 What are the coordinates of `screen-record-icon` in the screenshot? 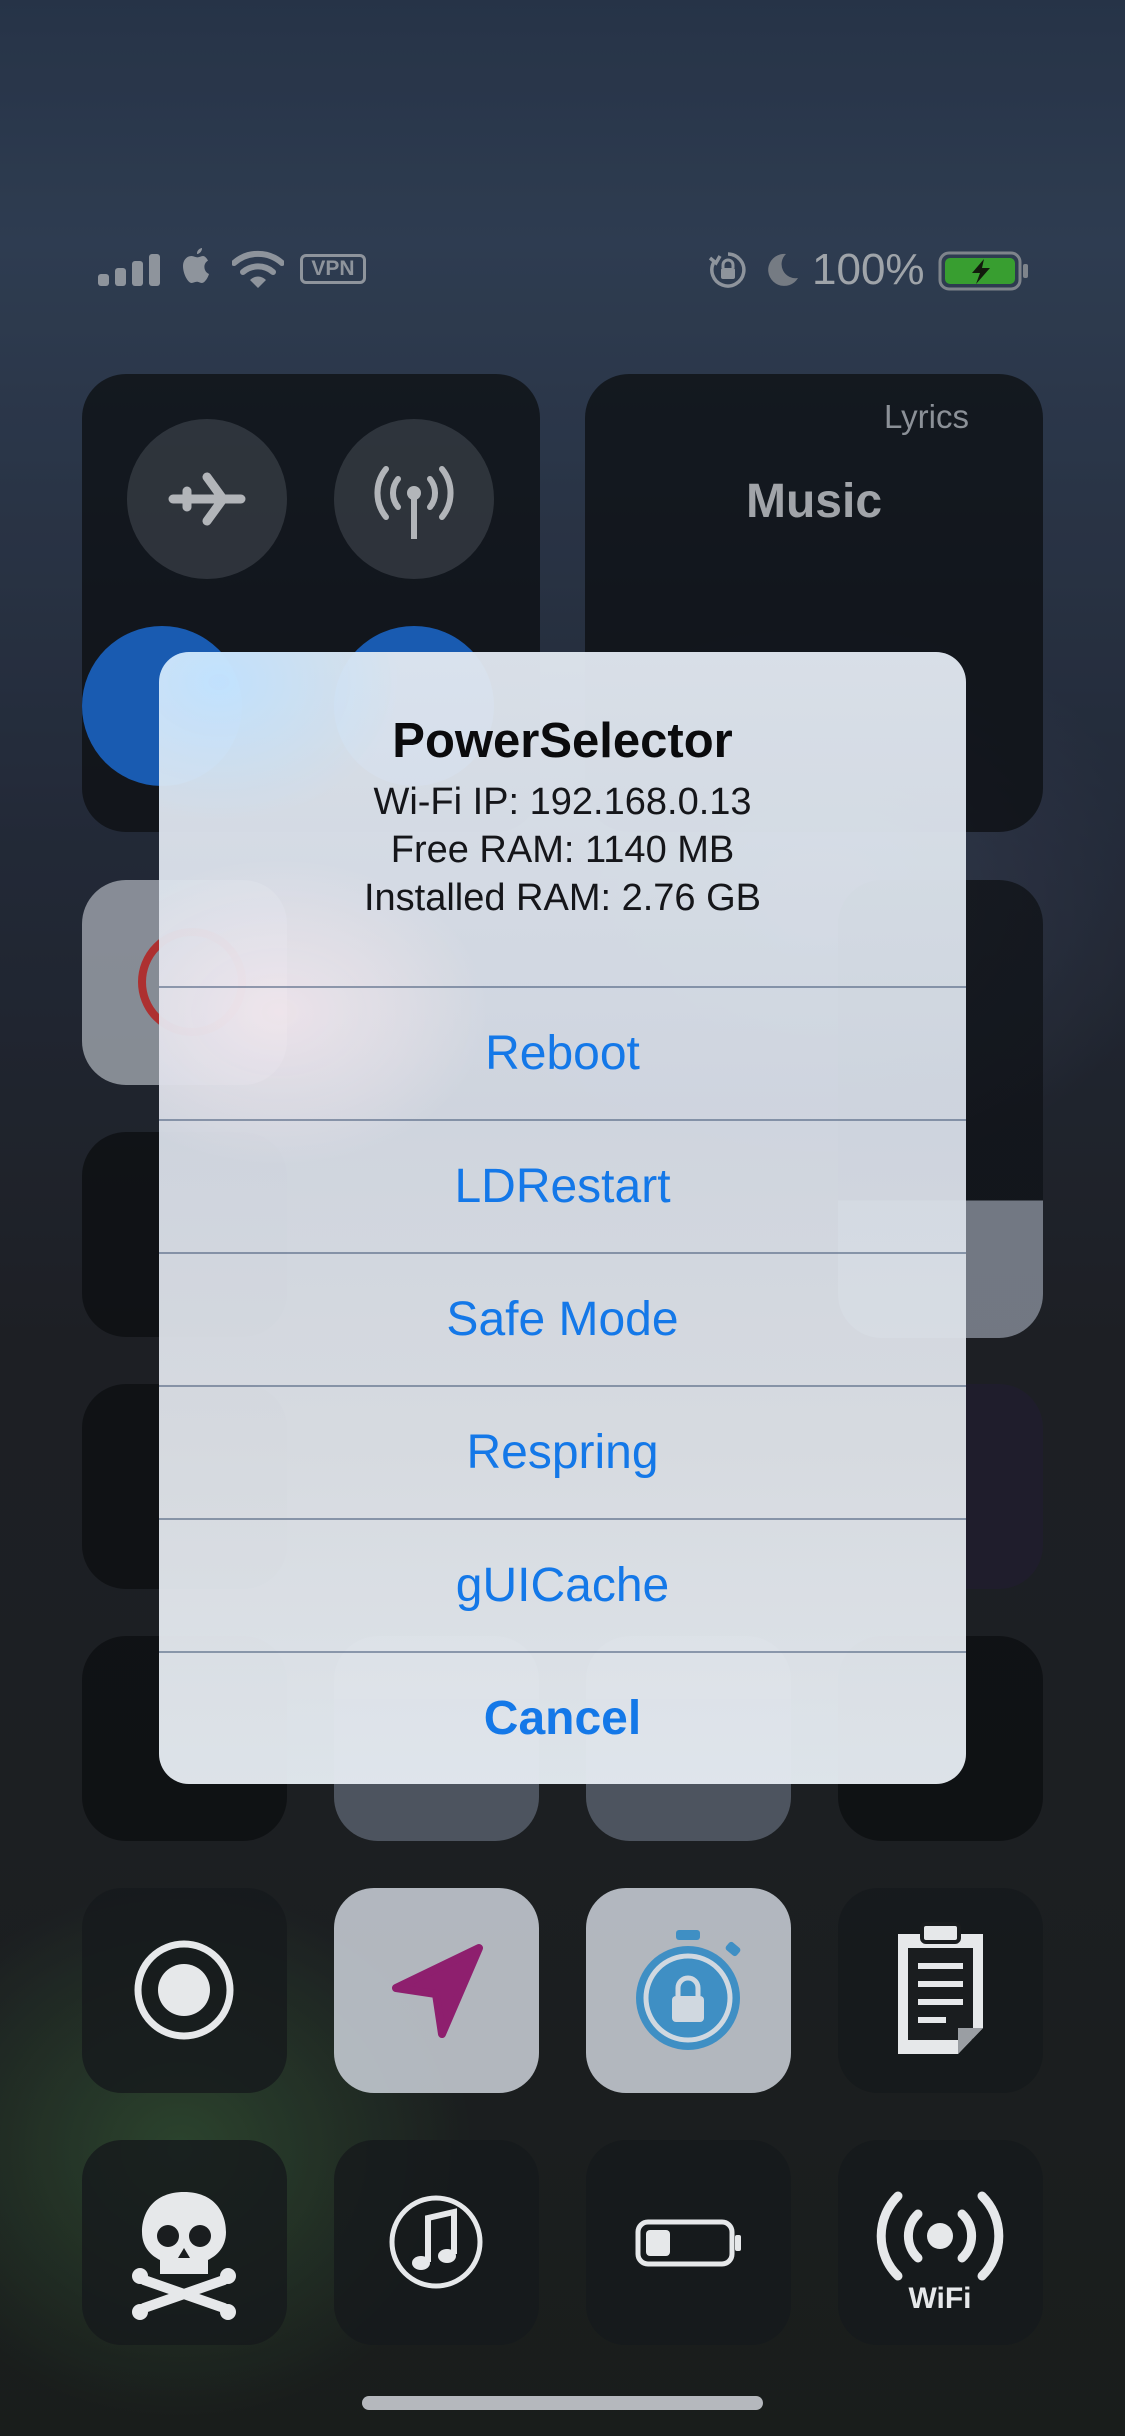 It's located at (184, 1990).